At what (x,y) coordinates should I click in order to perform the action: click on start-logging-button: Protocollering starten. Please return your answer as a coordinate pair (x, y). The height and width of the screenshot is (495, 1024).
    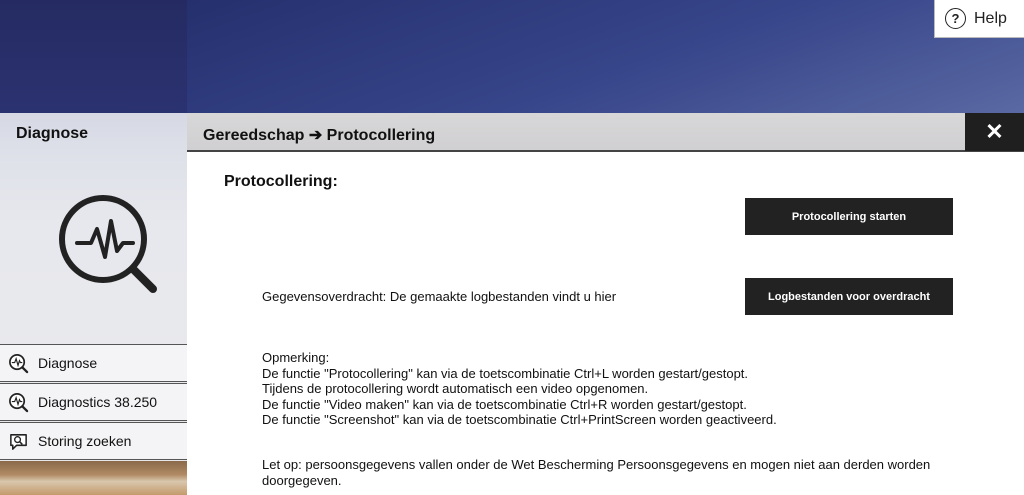
    Looking at the image, I should click on (849, 216).